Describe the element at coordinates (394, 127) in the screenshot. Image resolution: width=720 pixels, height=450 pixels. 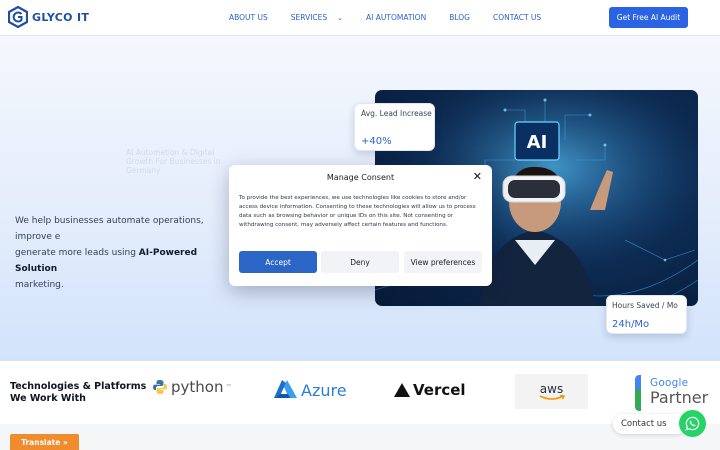
I see `stat-card-lead-increase: Avg. Lead Increase +40%` at that location.